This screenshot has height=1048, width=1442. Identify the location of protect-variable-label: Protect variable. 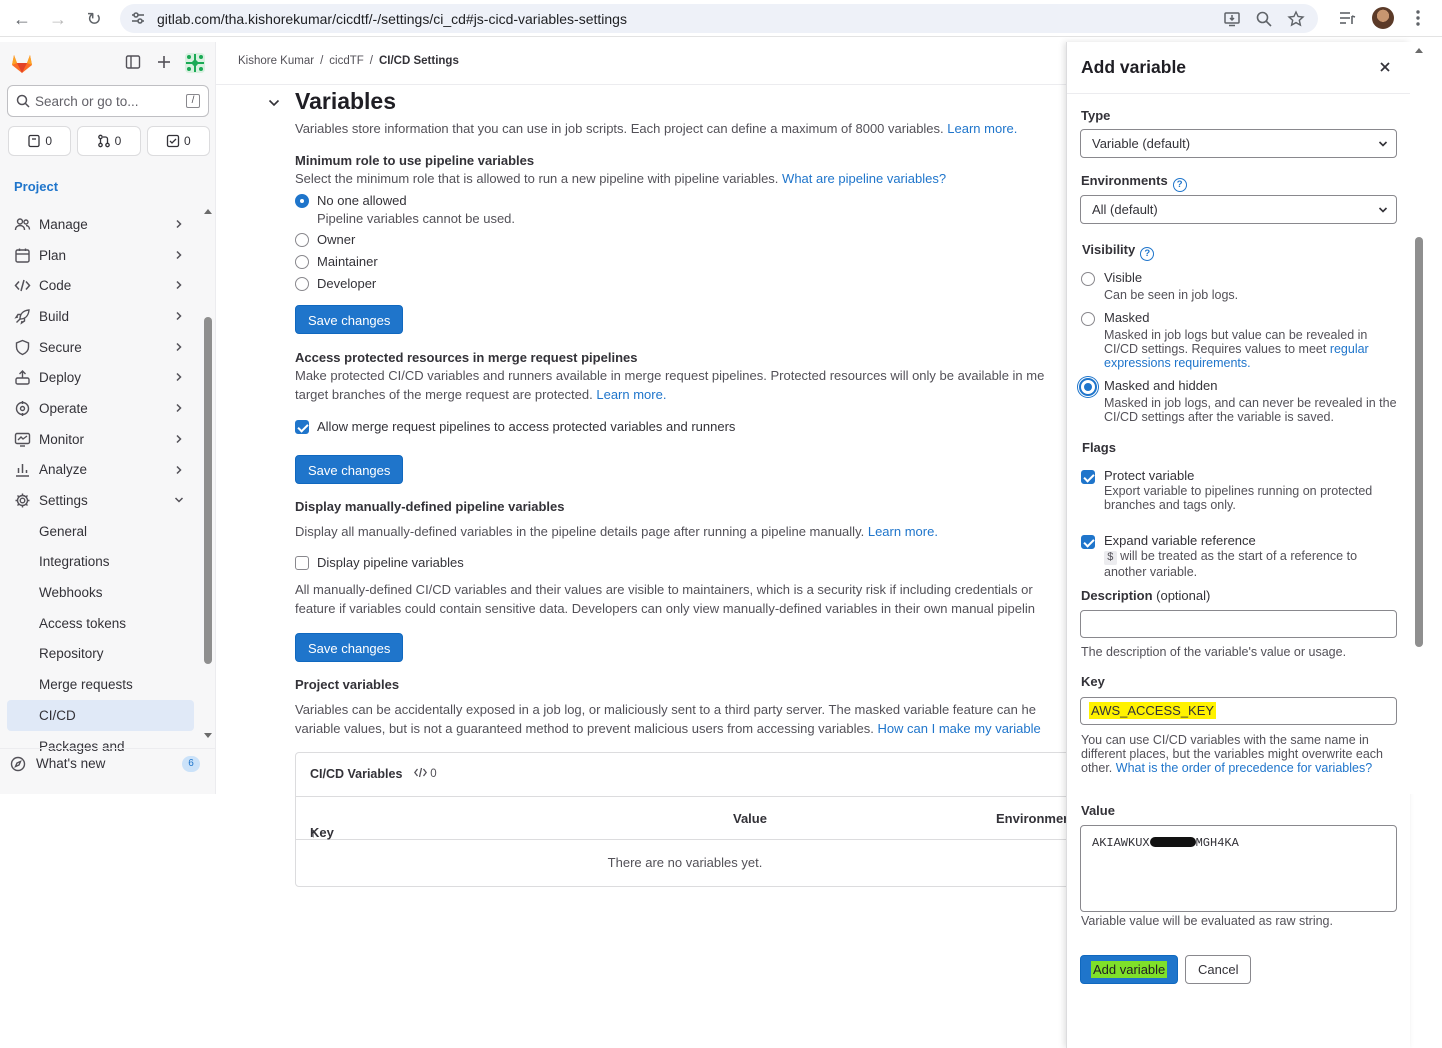
(1149, 475).